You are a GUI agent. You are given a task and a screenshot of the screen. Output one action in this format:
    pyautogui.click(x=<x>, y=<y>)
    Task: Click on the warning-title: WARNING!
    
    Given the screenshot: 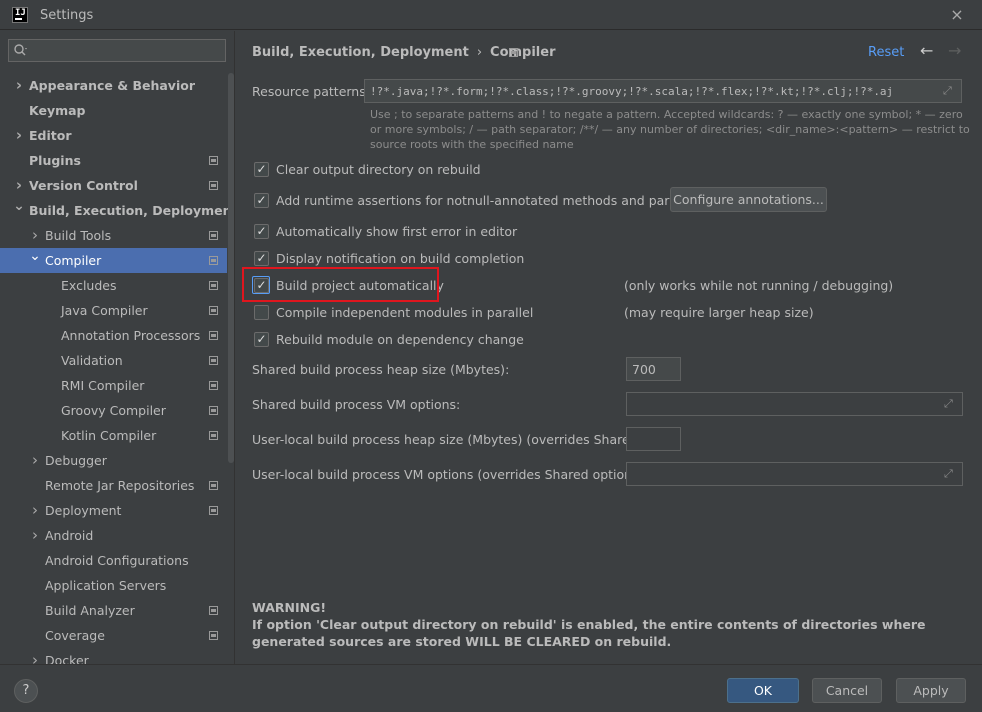 What is the action you would take?
    pyautogui.click(x=289, y=607)
    